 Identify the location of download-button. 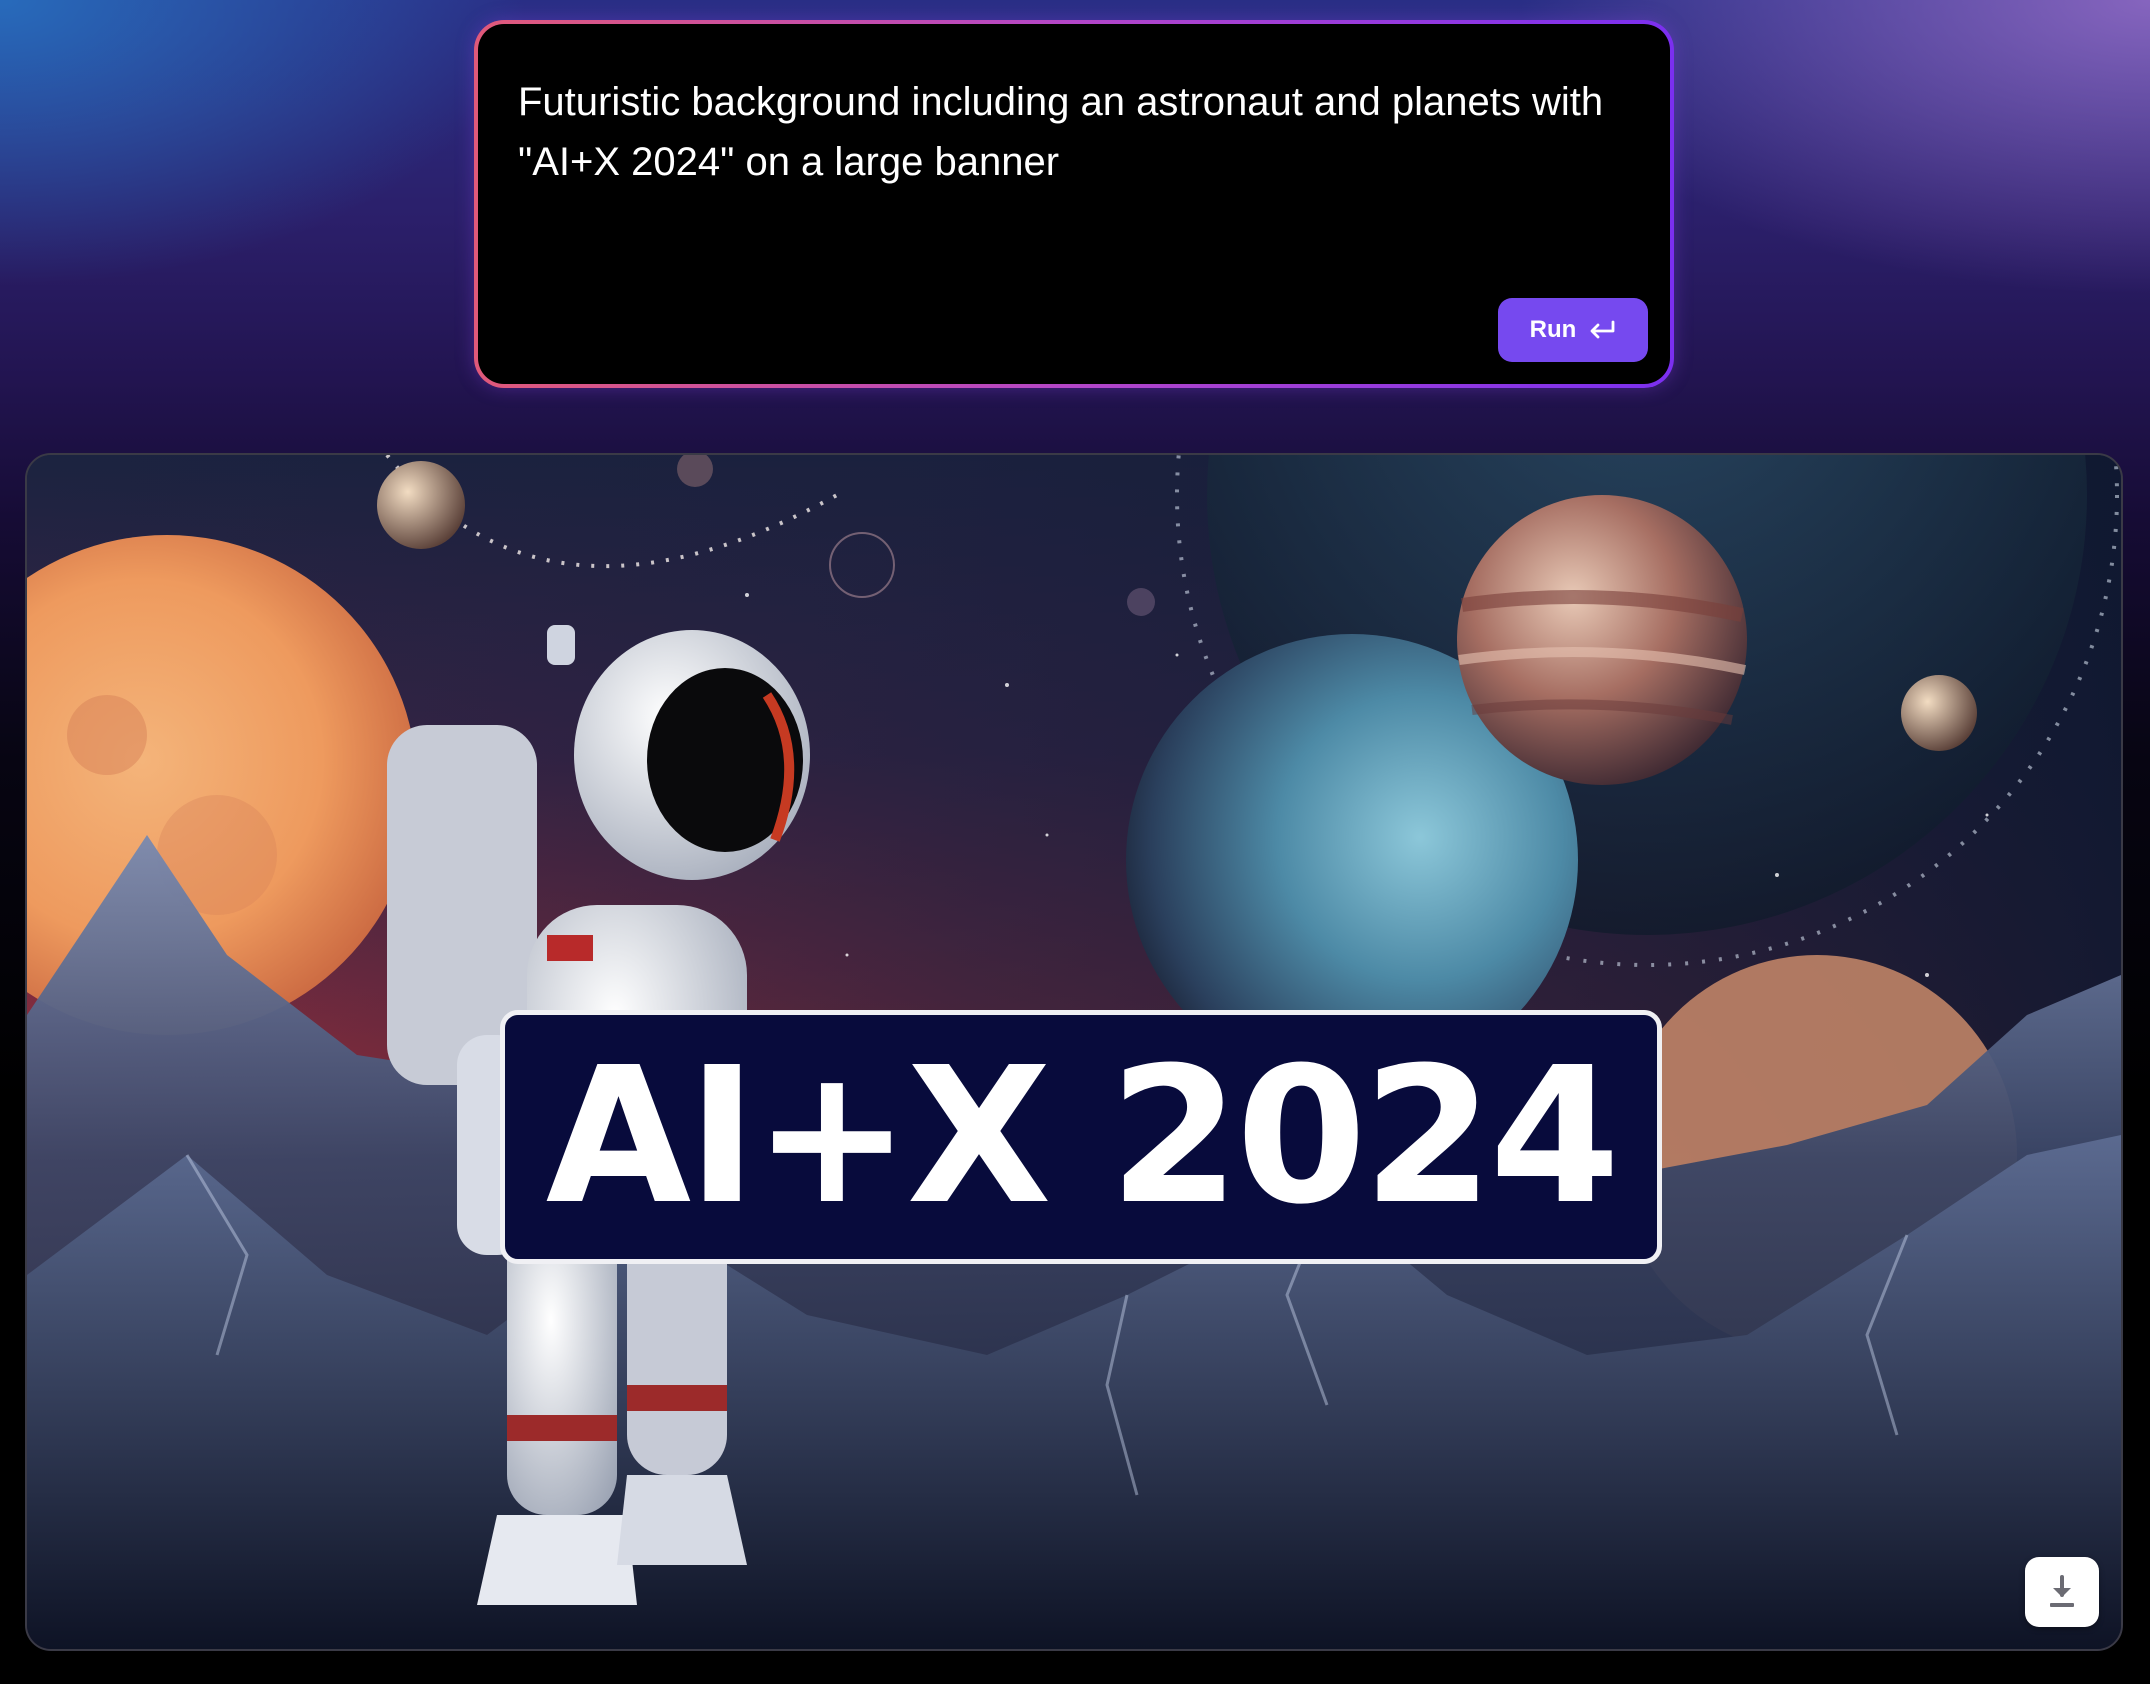
(2062, 1592).